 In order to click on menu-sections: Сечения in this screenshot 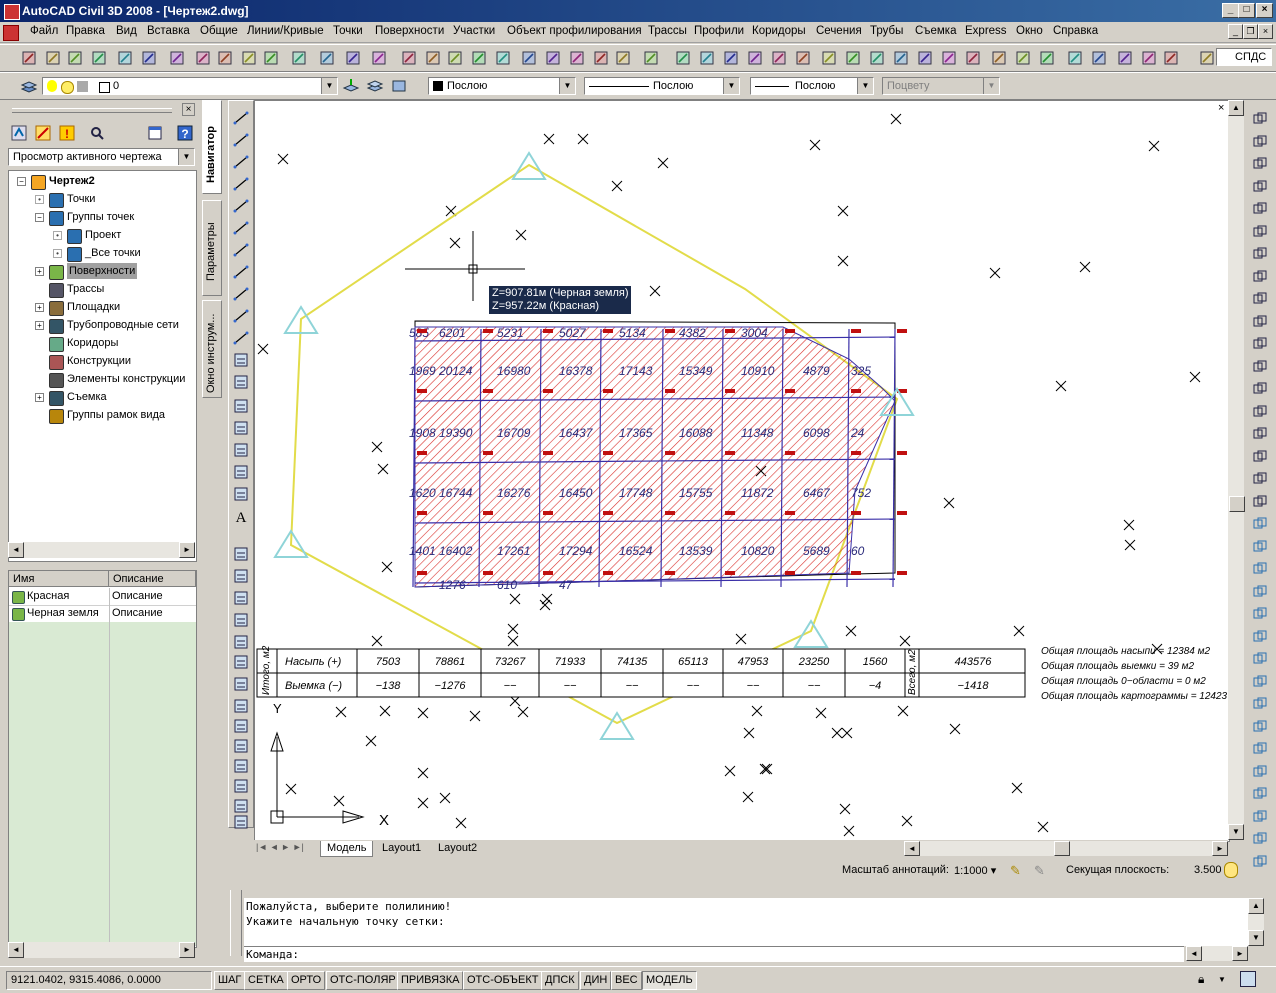, I will do `click(839, 31)`.